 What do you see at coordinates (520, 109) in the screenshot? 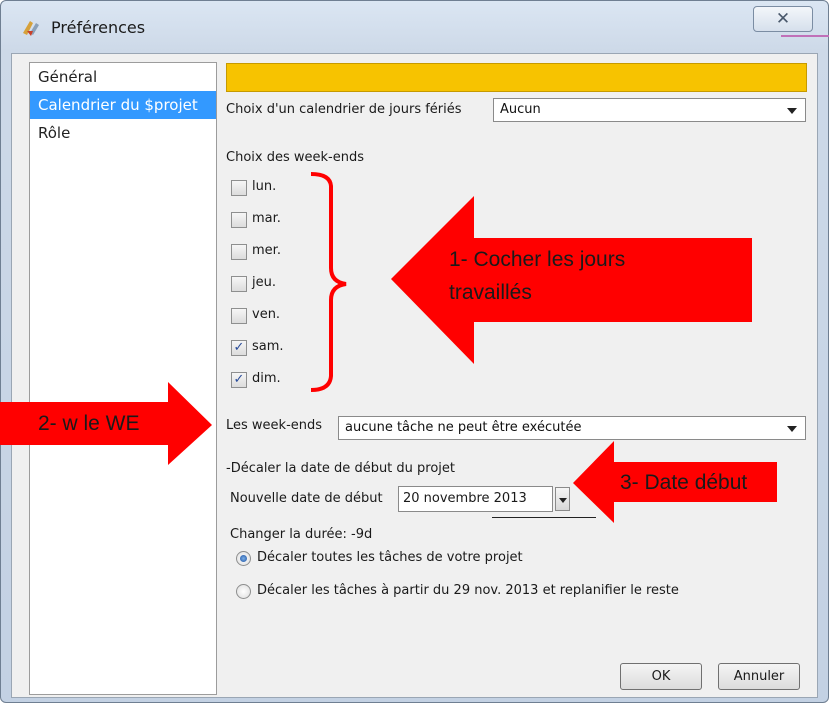
I see `holiday-calendar-value: Aucun` at bounding box center [520, 109].